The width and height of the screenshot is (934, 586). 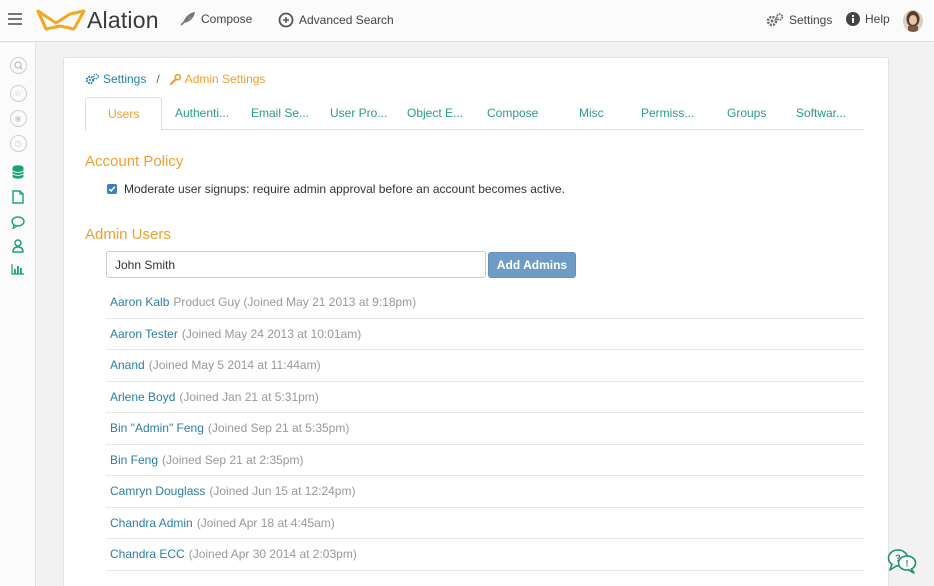 I want to click on user-joined-text: (Joined Apr 18 at 4:45am), so click(x=265, y=522).